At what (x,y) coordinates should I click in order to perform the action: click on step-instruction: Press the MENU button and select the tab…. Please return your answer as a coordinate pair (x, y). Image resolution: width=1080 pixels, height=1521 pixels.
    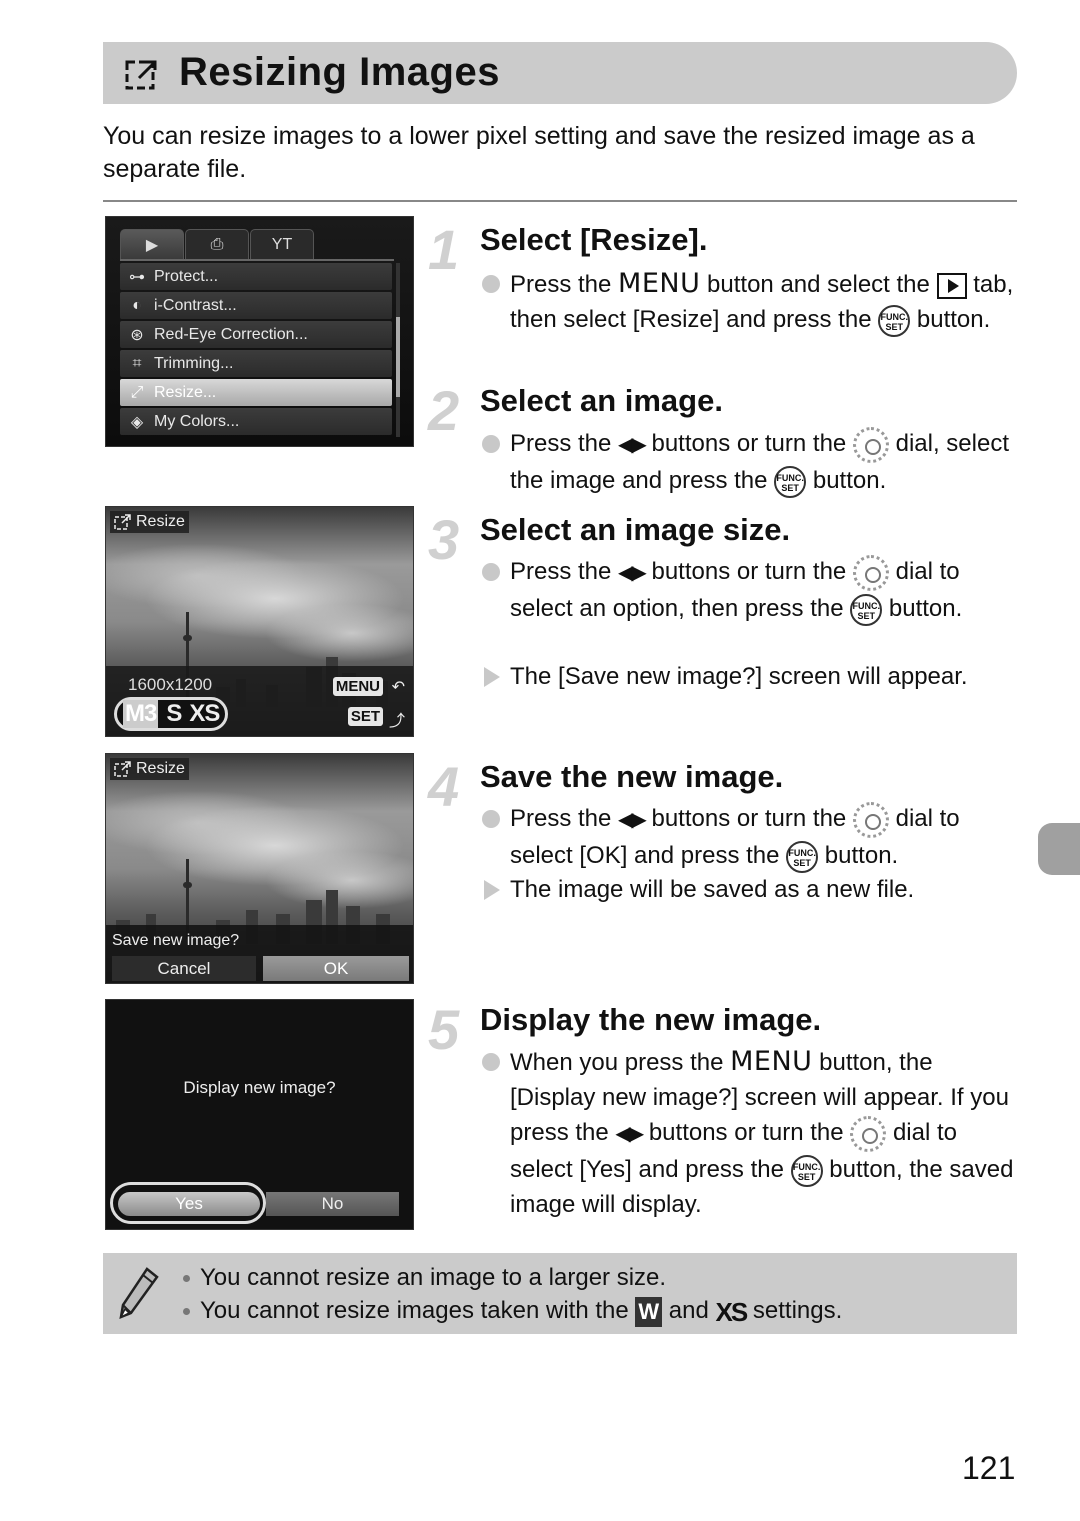
    Looking at the image, I should click on (750, 301).